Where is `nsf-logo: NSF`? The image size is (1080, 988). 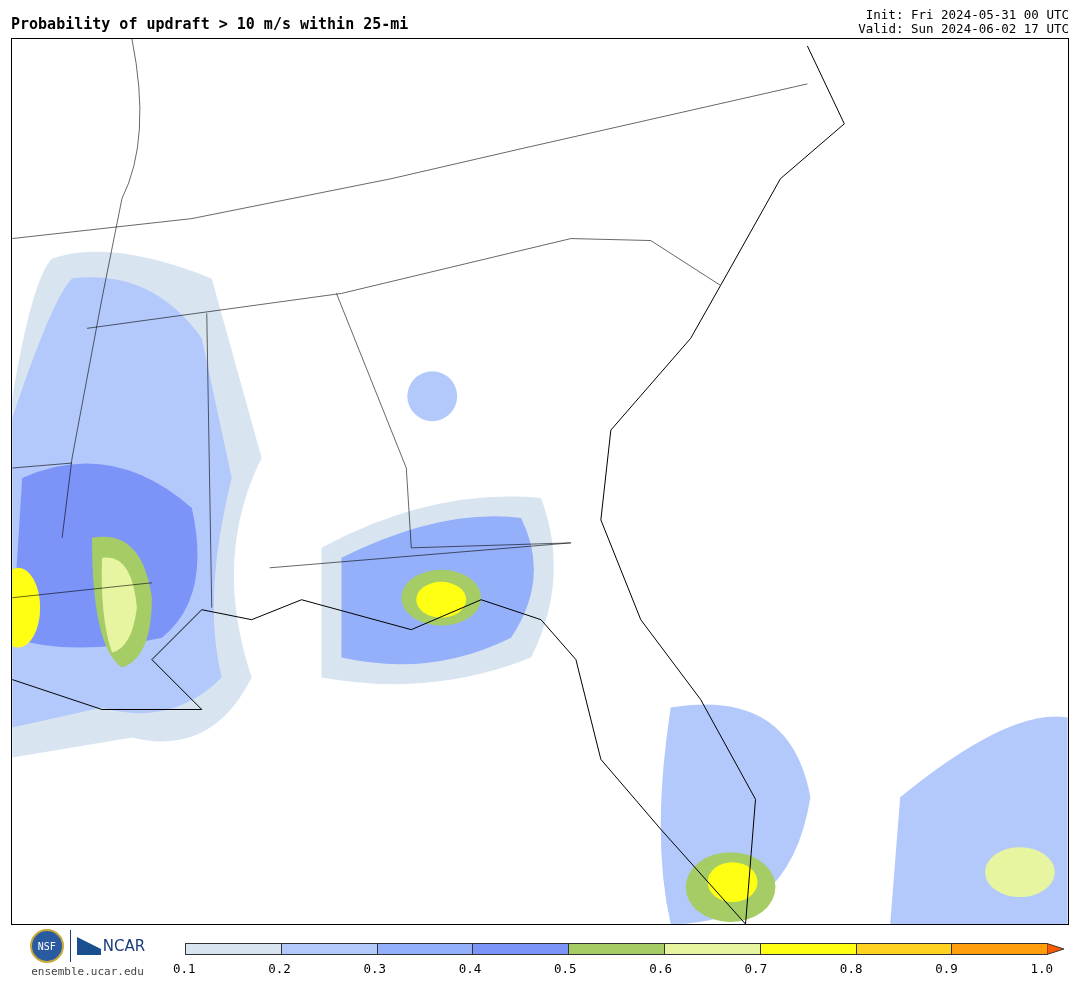
nsf-logo: NSF is located at coordinates (46, 946).